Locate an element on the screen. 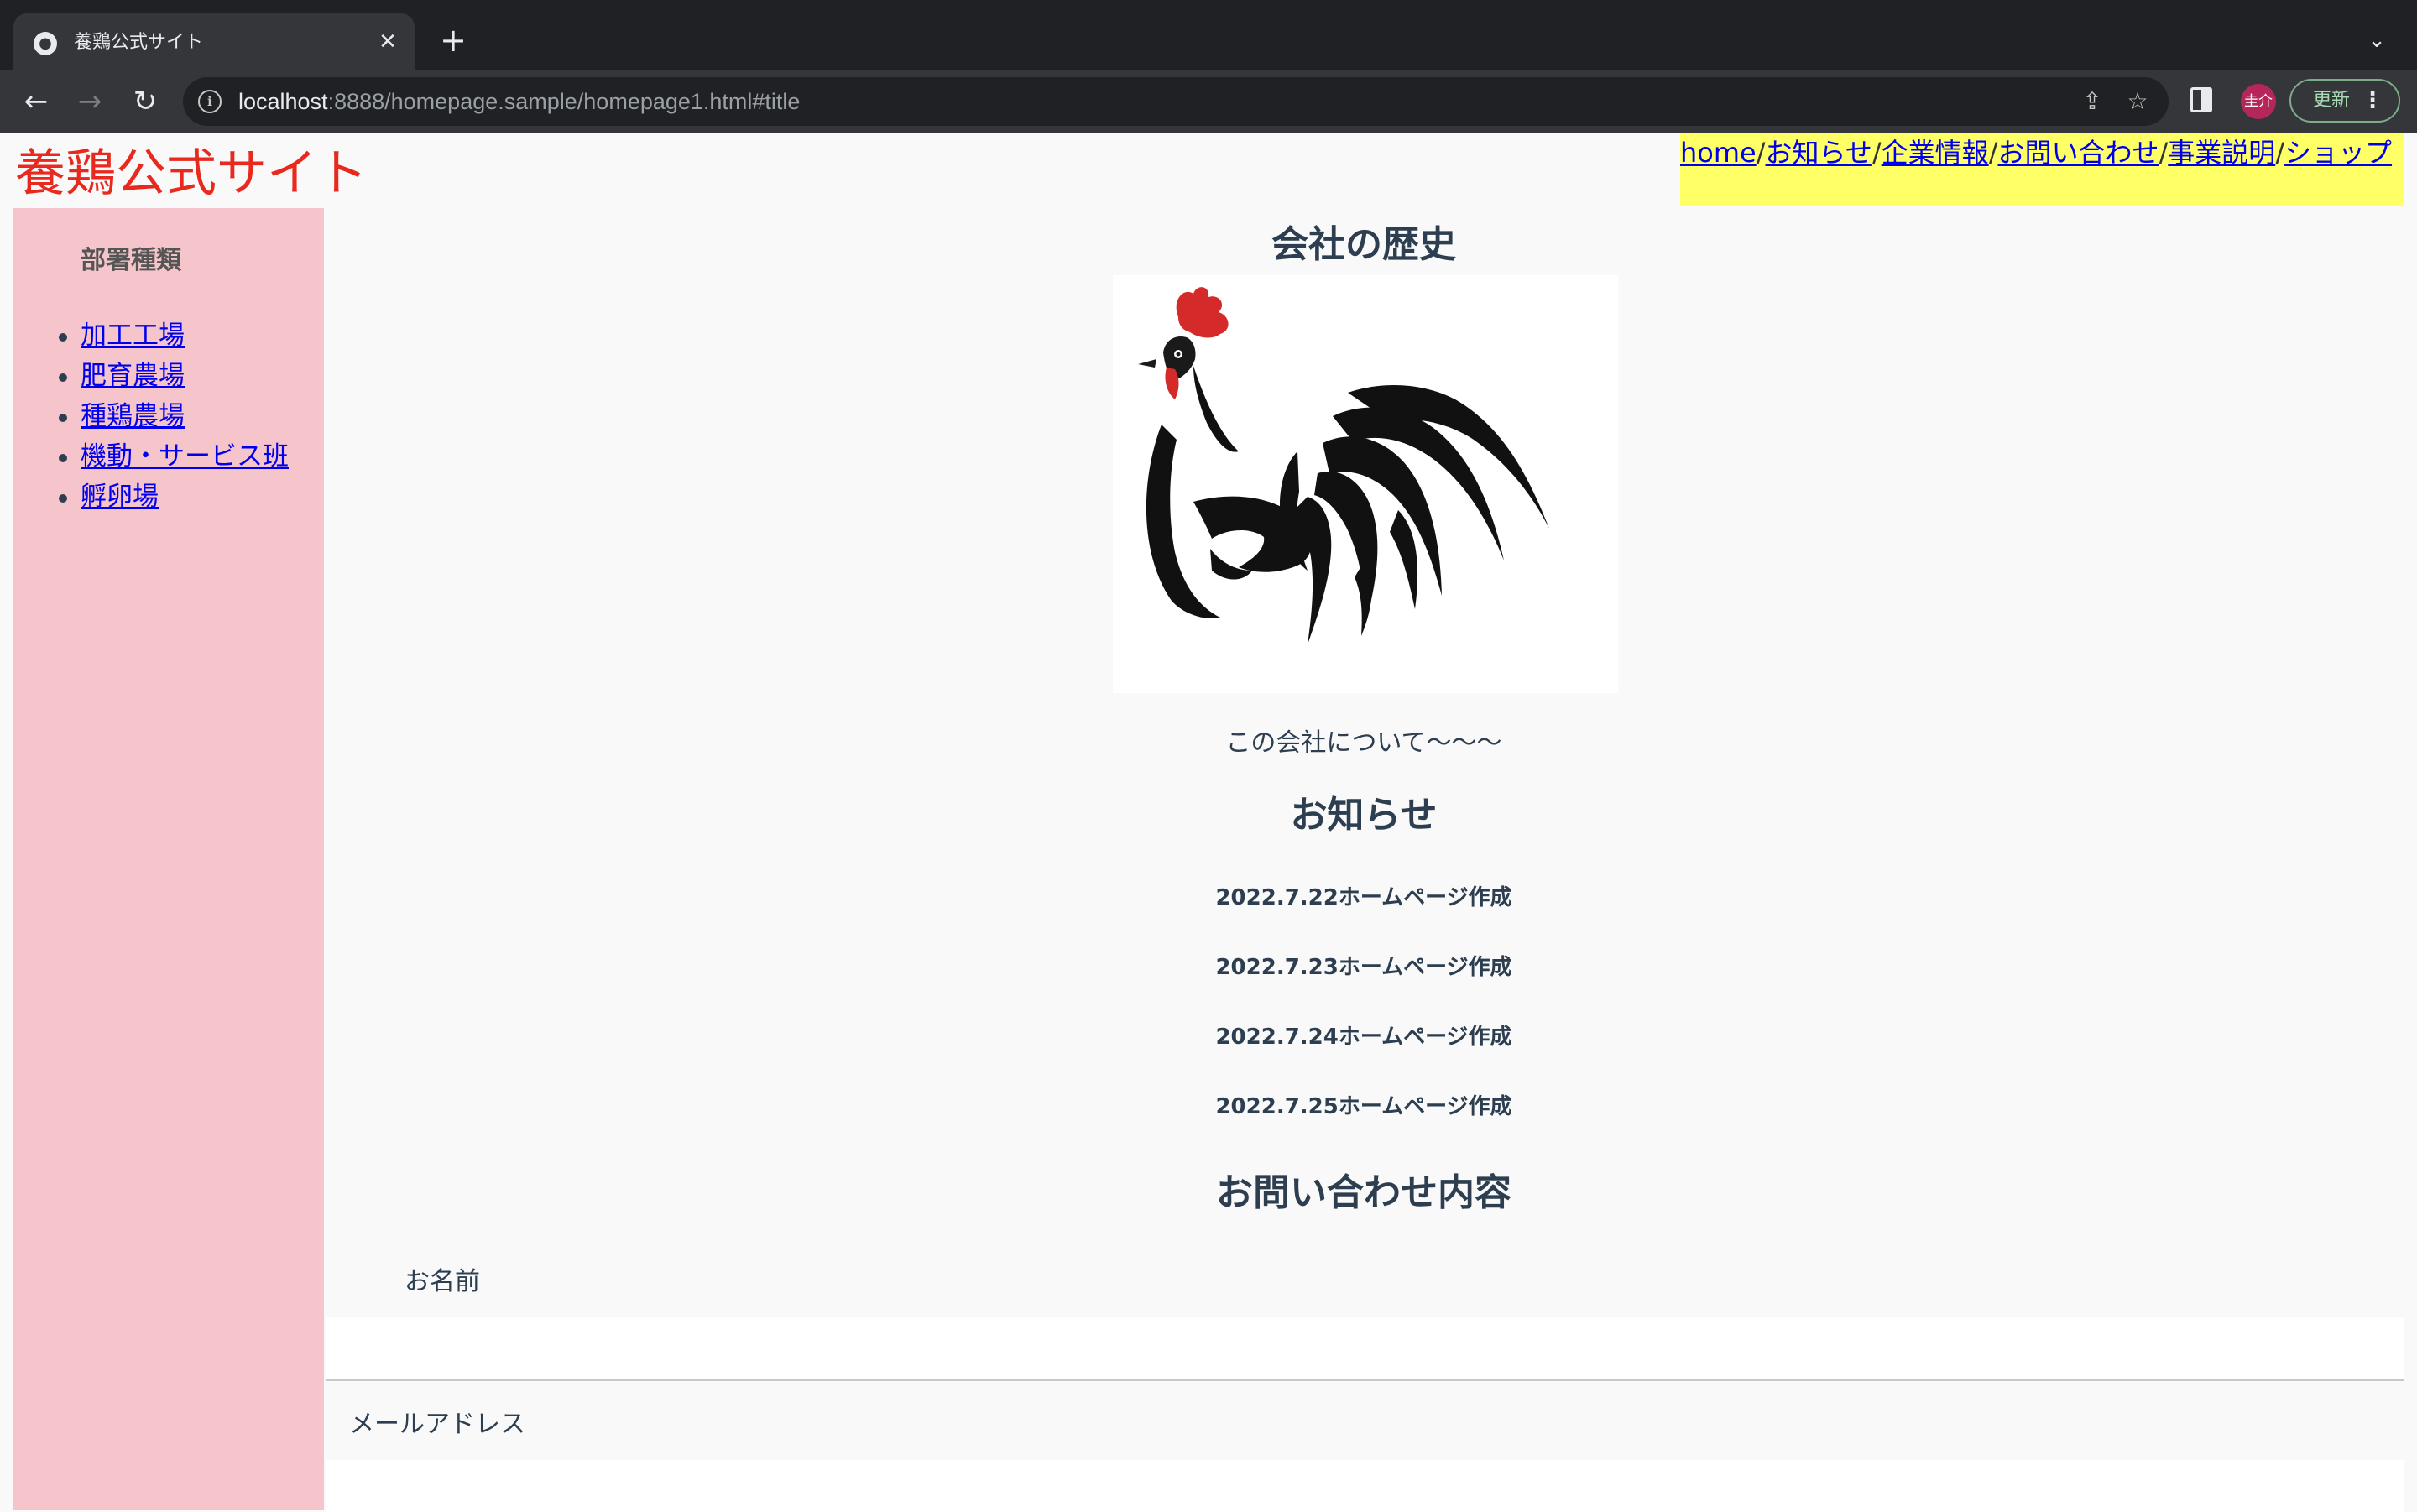 This screenshot has height=1512, width=2417. site-title: 養鶏公式サイト is located at coordinates (191, 173).